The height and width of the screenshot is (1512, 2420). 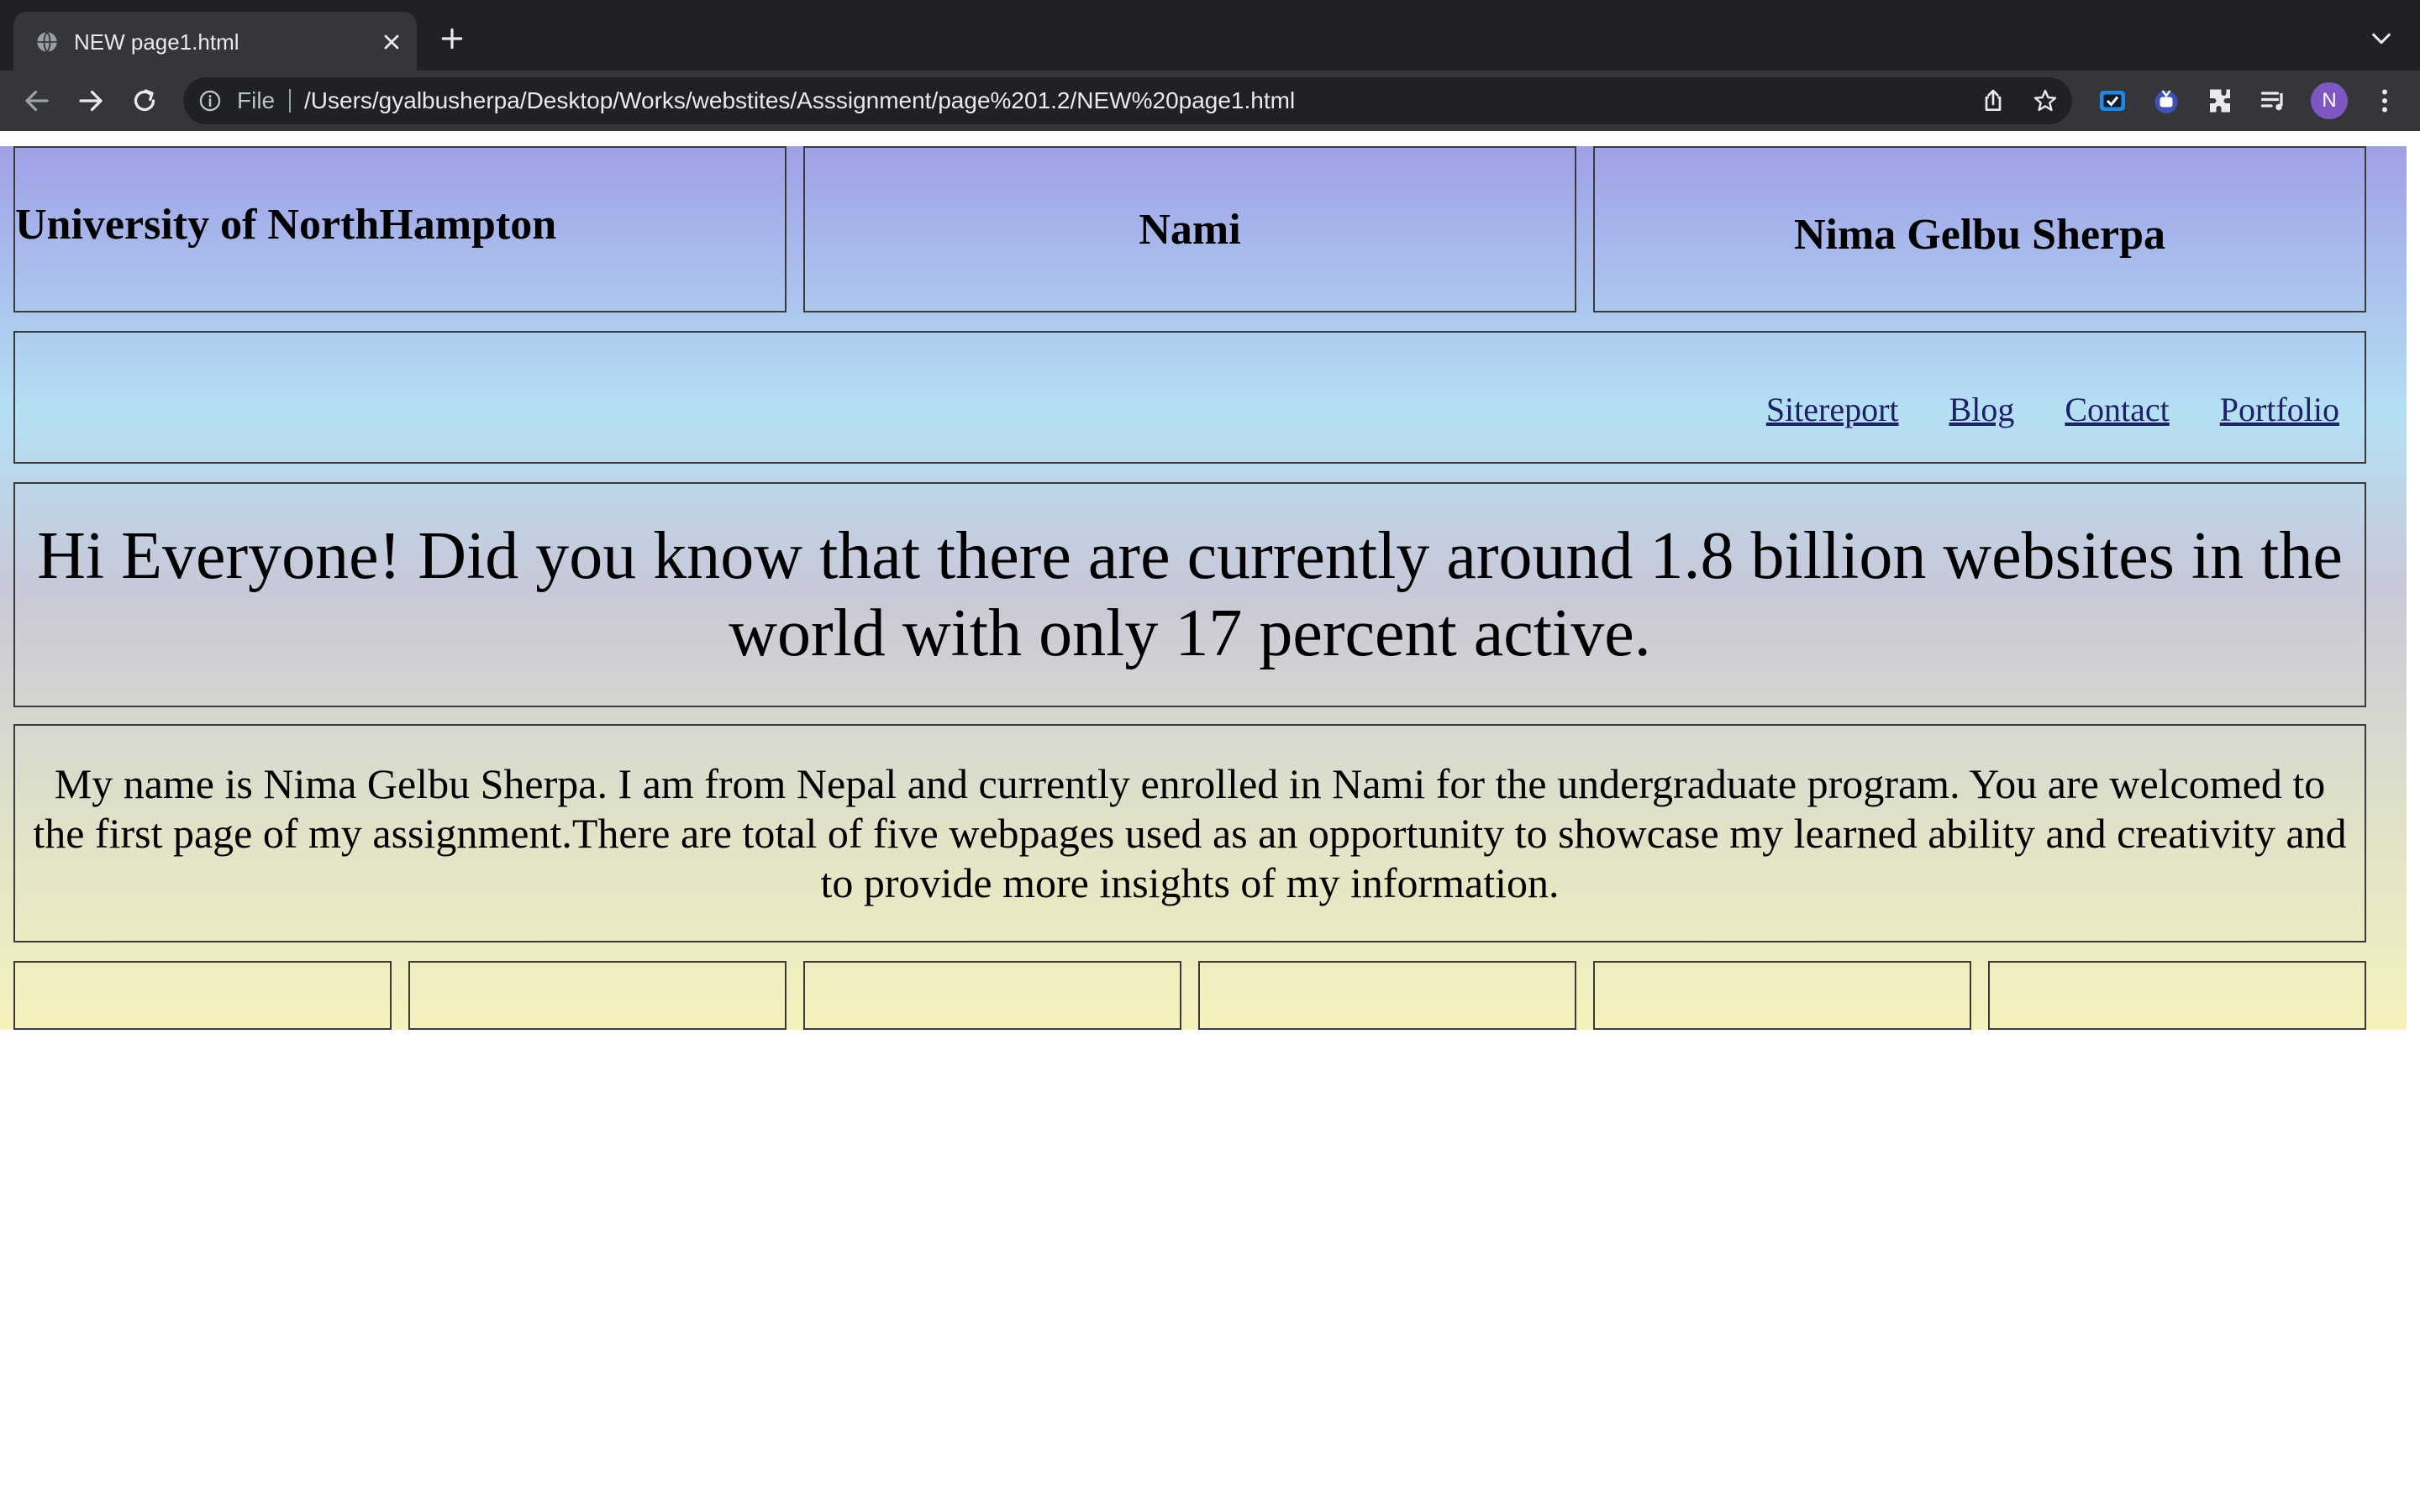 I want to click on url-scheme-label: File, so click(x=256, y=100).